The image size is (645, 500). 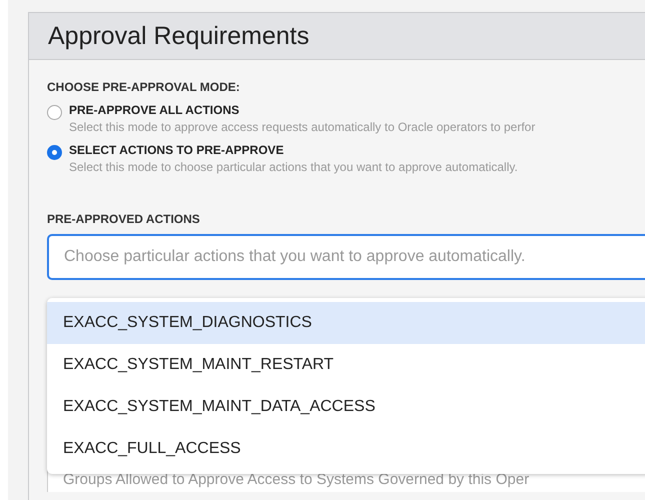 I want to click on option-label: PRE-APPROVE ALL ACTIONS, so click(x=154, y=110).